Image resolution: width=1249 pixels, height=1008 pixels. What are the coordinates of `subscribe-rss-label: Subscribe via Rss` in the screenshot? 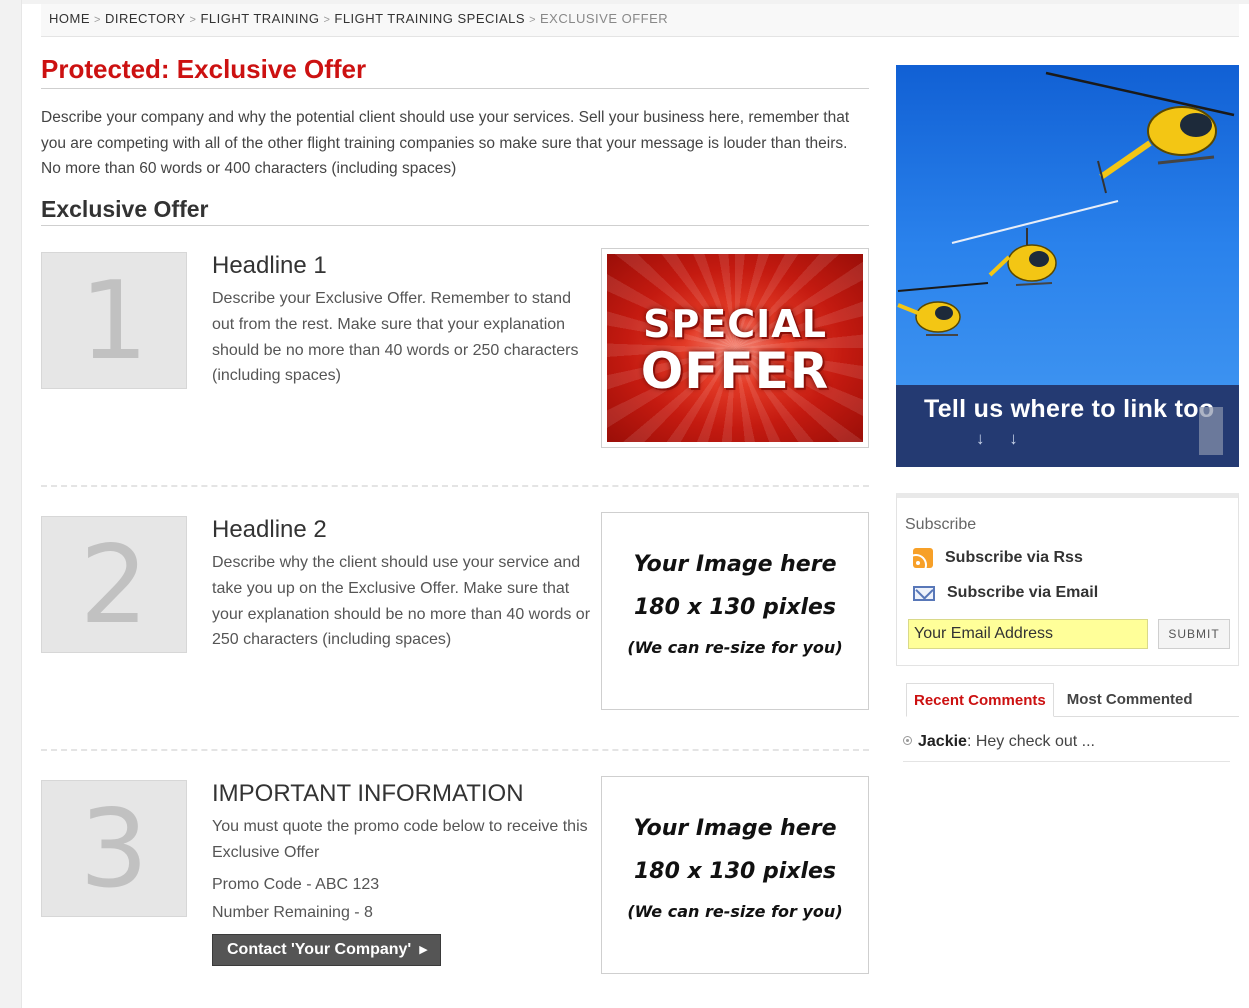 It's located at (1014, 557).